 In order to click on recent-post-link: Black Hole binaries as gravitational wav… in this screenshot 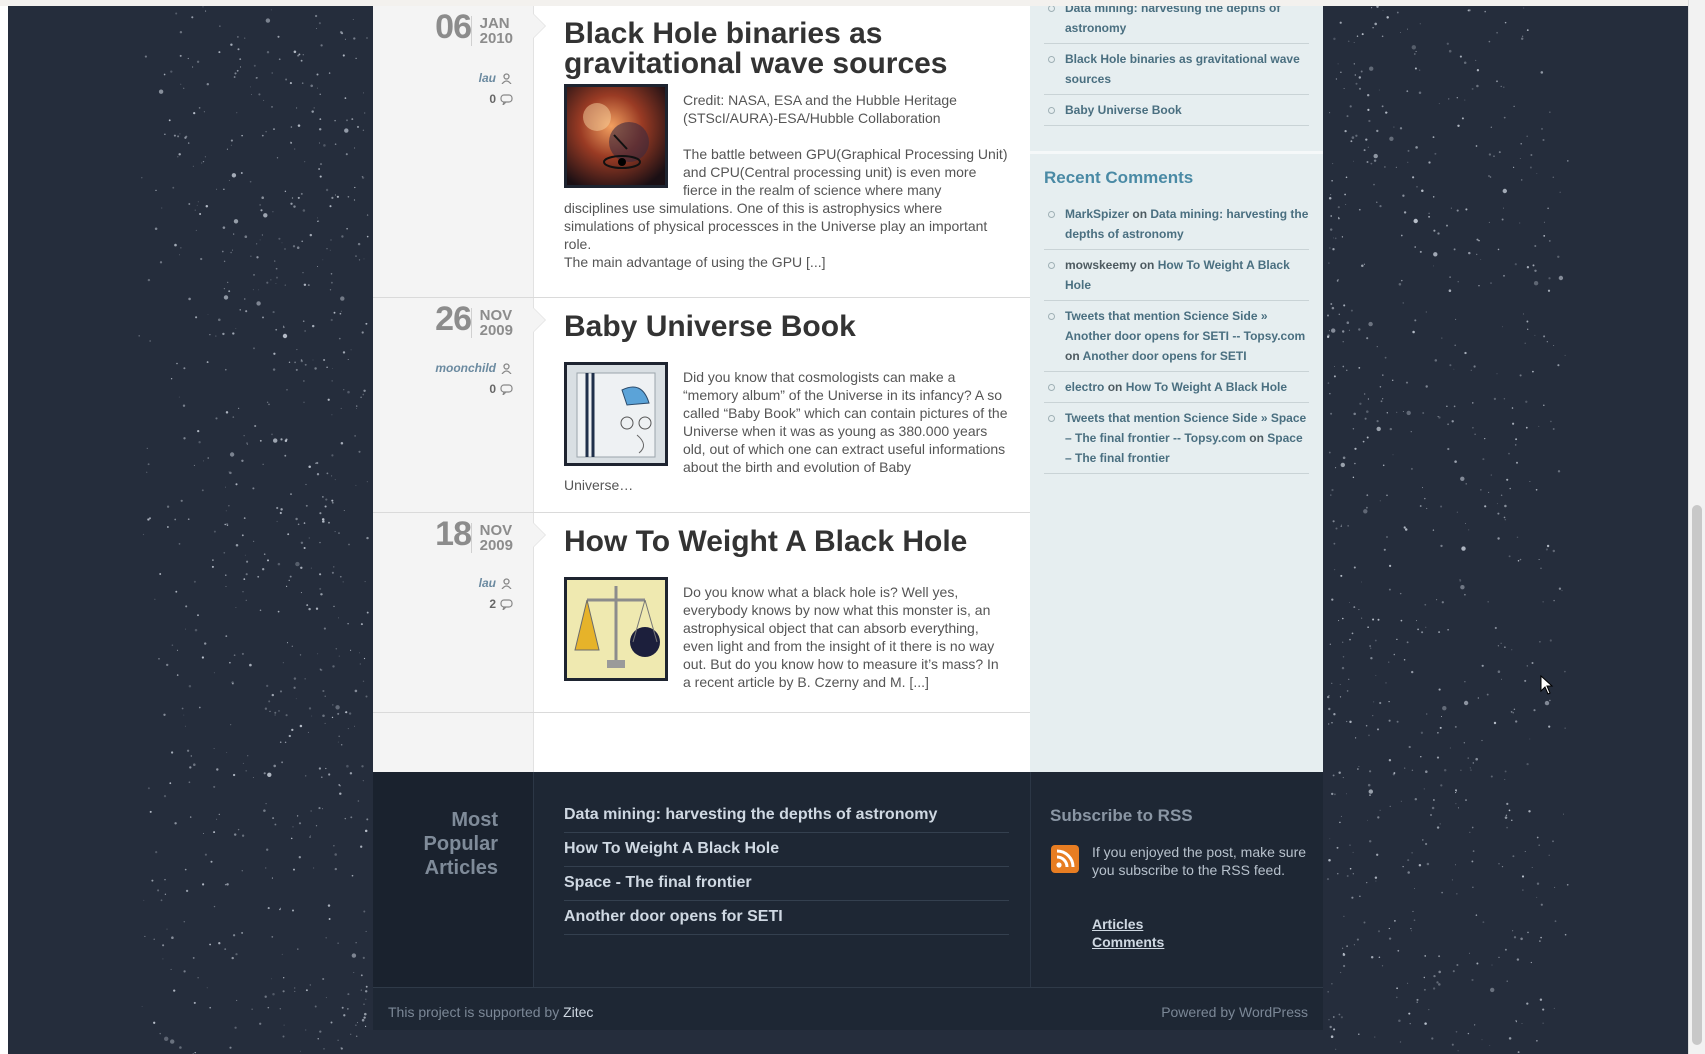, I will do `click(1182, 69)`.